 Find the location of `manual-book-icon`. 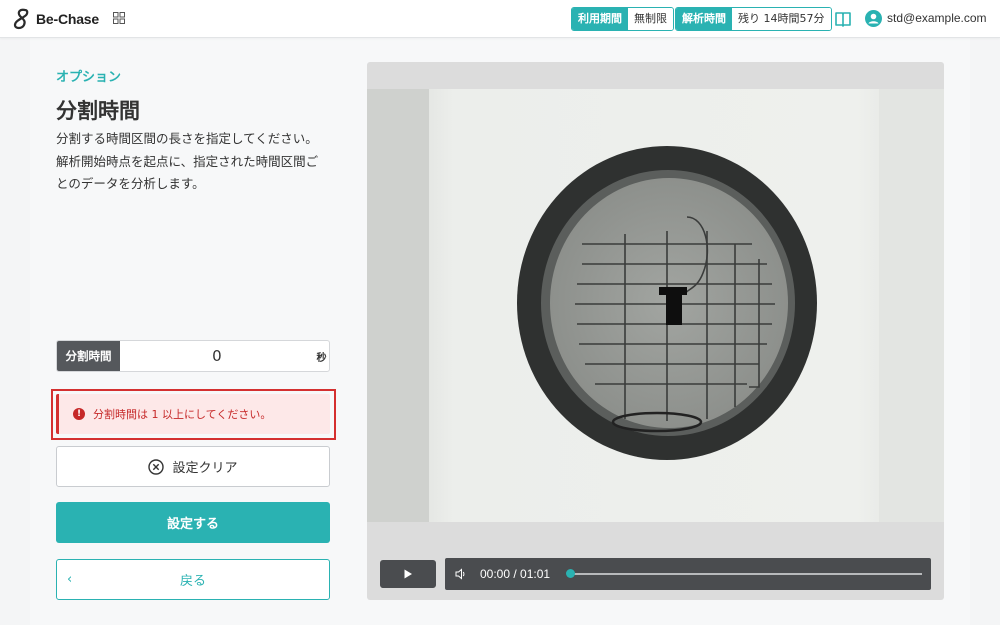

manual-book-icon is located at coordinates (843, 19).